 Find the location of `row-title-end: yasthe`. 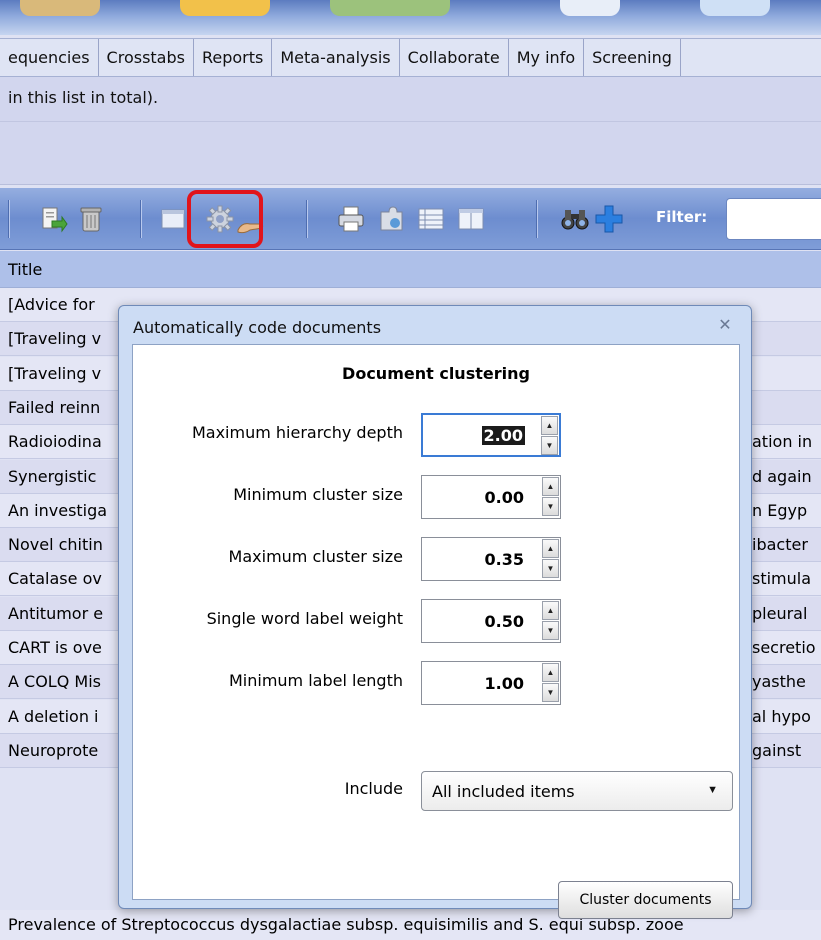

row-title-end: yasthe is located at coordinates (779, 682).